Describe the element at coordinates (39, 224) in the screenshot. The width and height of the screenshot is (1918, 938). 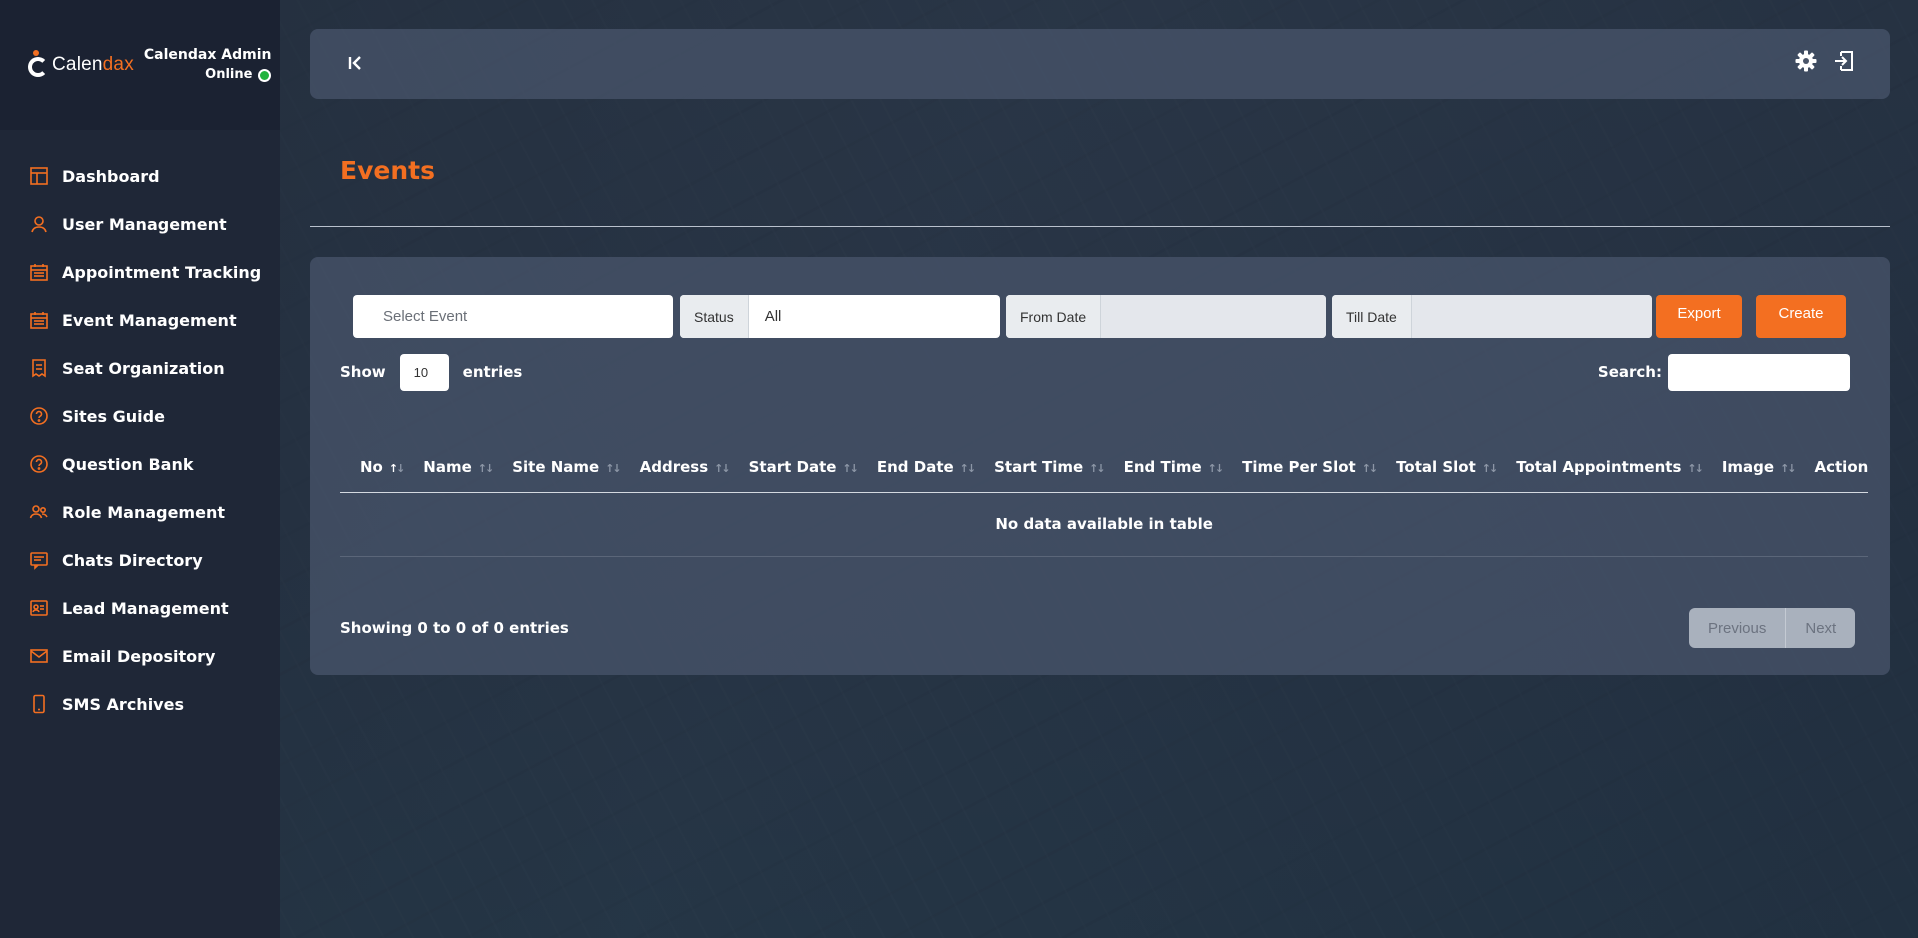
I see `user-icon` at that location.